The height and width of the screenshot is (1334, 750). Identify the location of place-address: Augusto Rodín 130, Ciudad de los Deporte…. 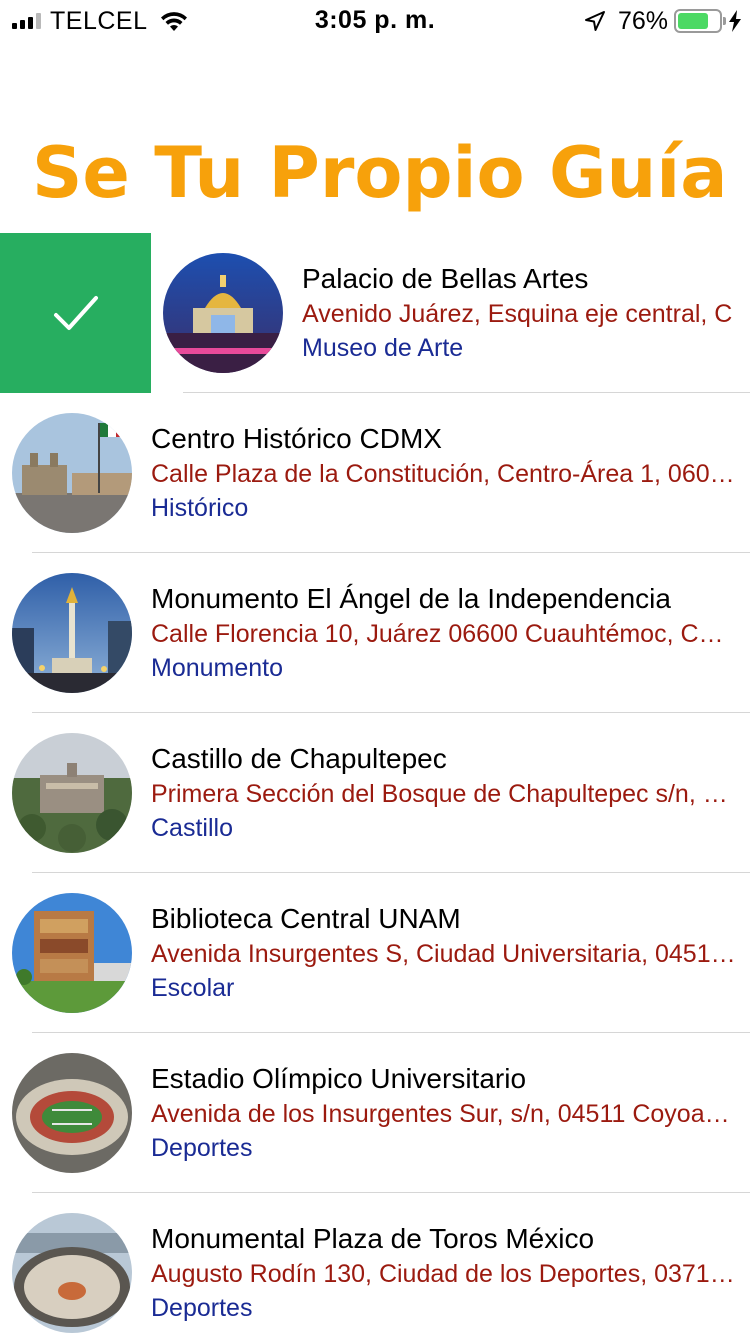
(446, 1274).